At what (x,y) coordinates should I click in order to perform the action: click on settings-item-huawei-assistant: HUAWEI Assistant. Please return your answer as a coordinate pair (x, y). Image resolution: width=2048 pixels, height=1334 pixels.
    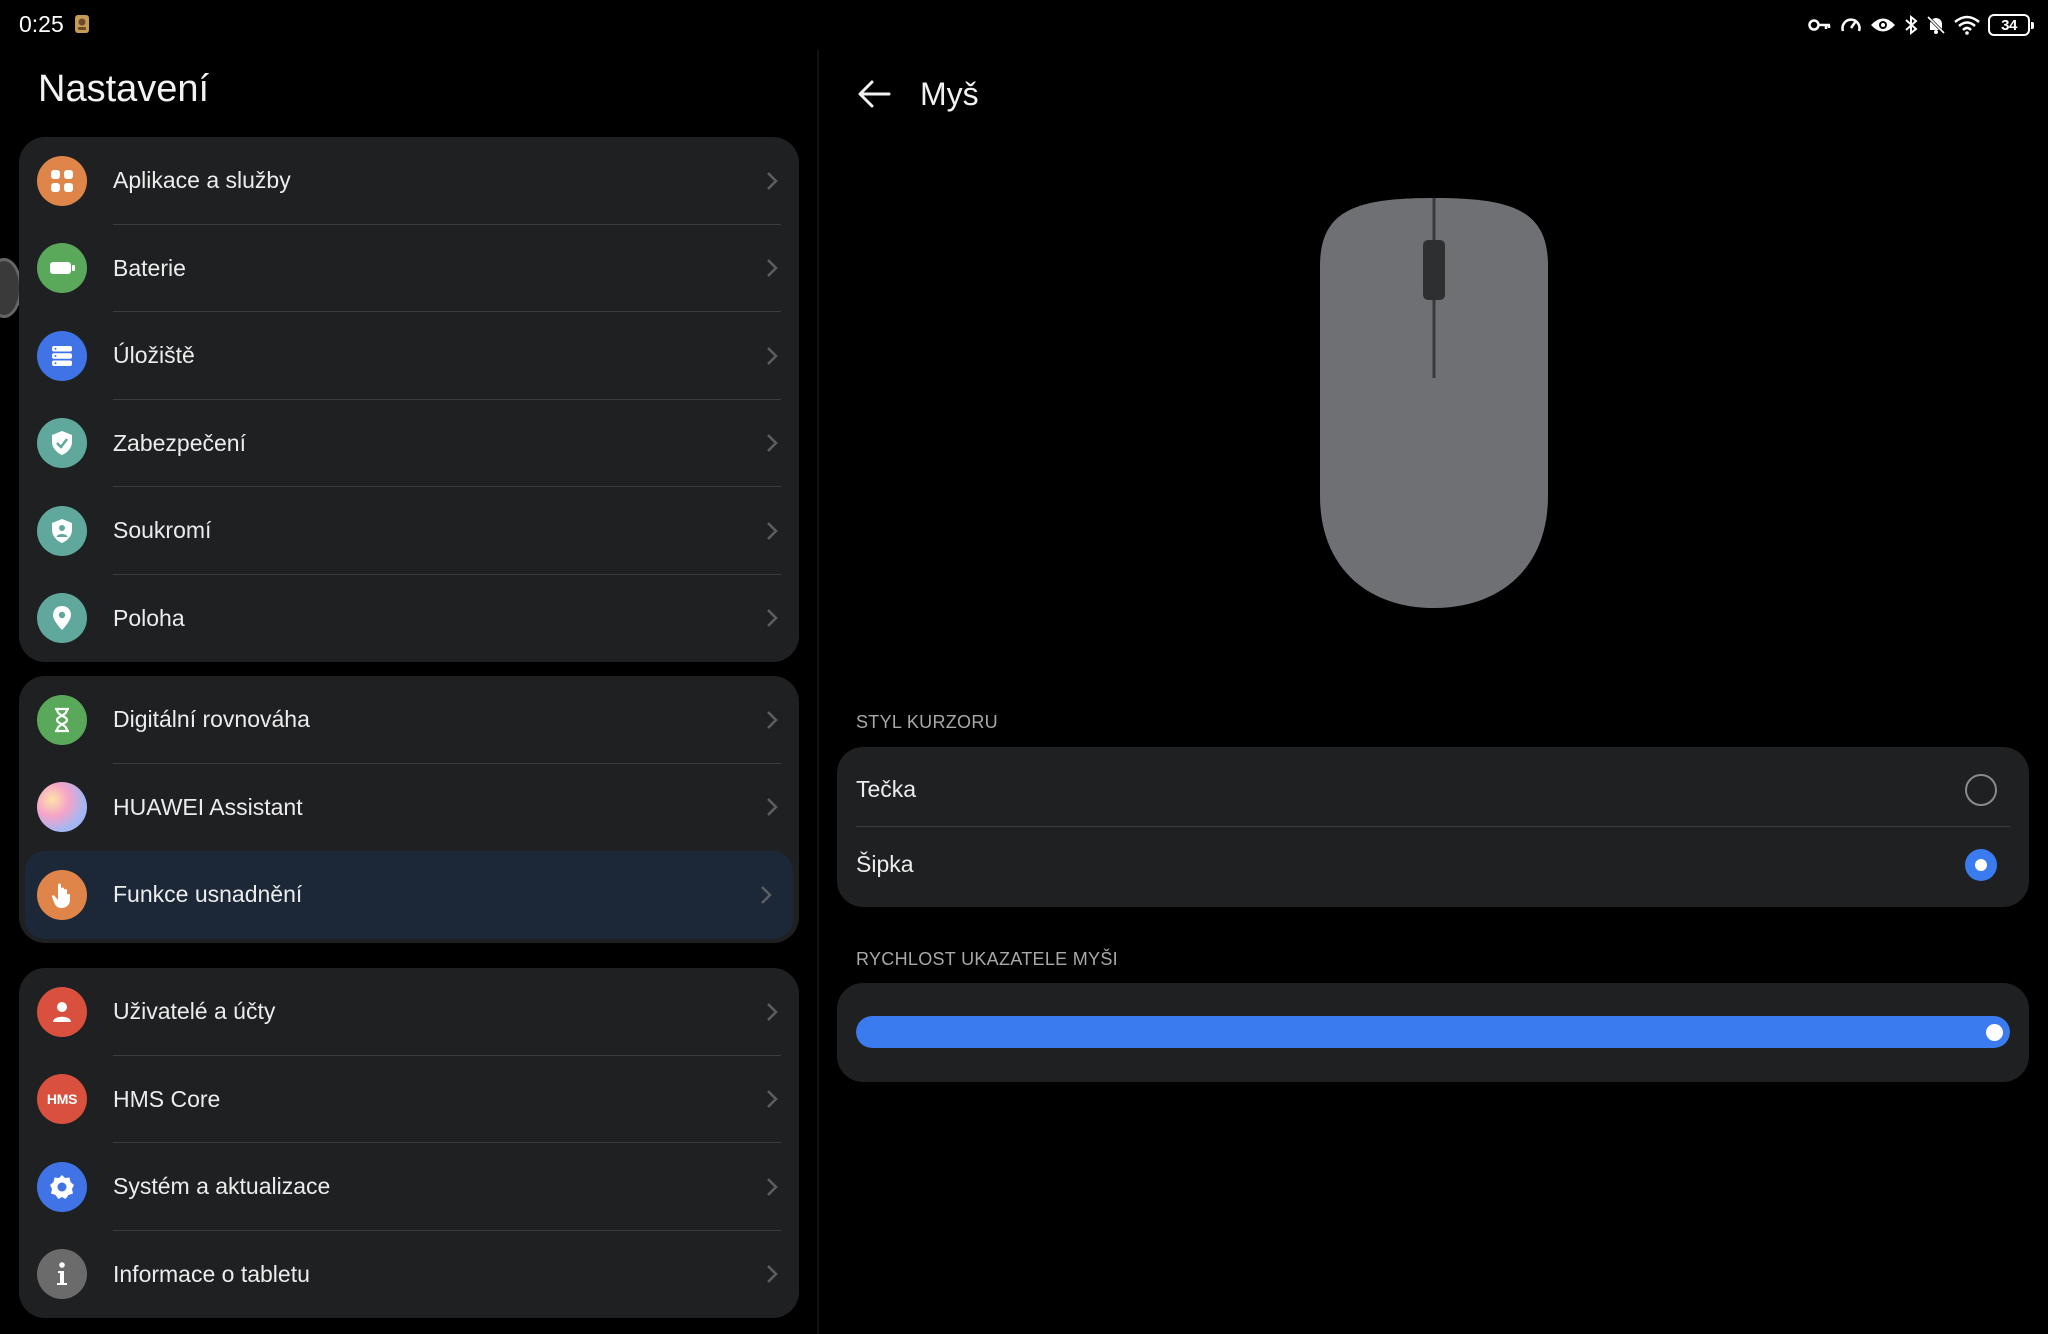
    Looking at the image, I should click on (409, 808).